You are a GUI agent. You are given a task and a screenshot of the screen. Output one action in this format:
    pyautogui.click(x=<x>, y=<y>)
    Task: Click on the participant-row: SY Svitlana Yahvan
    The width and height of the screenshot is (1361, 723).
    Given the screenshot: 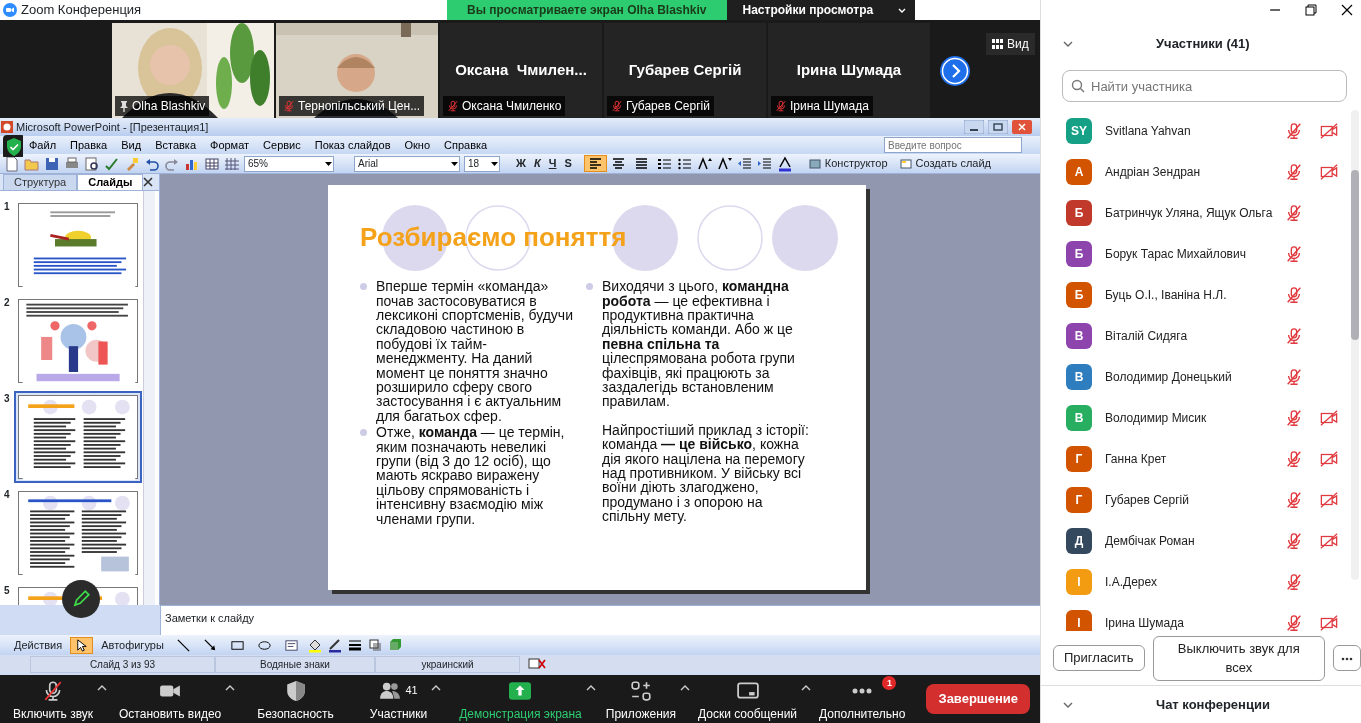 What is the action you would take?
    pyautogui.click(x=1201, y=130)
    